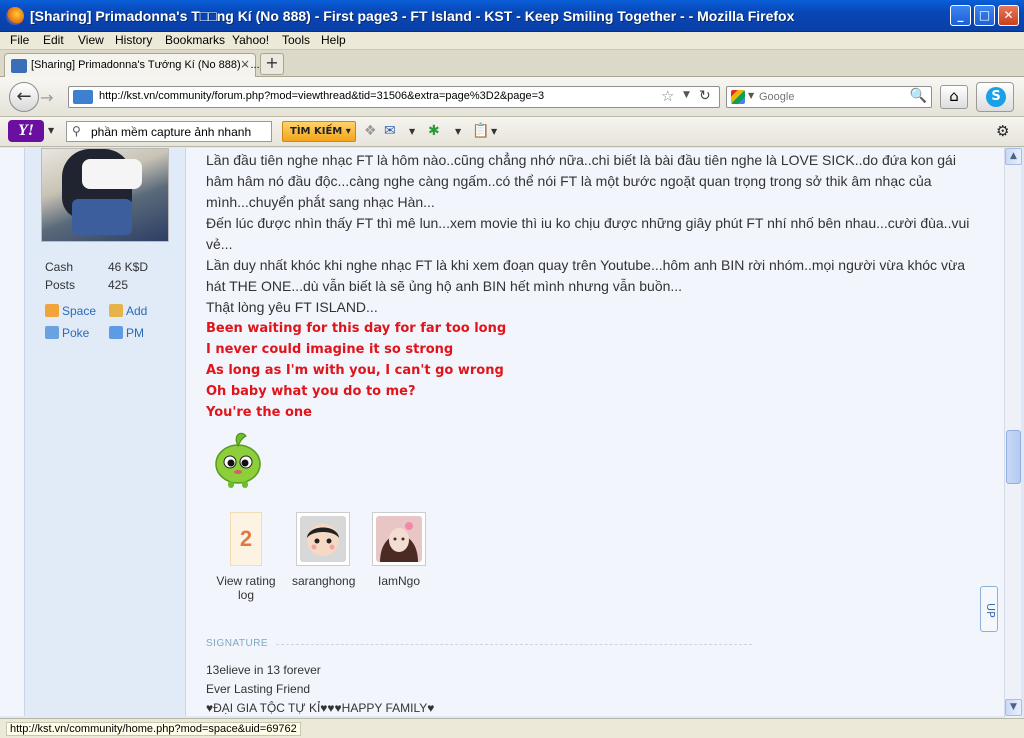  What do you see at coordinates (24, 97) in the screenshot?
I see `back-button: ←` at bounding box center [24, 97].